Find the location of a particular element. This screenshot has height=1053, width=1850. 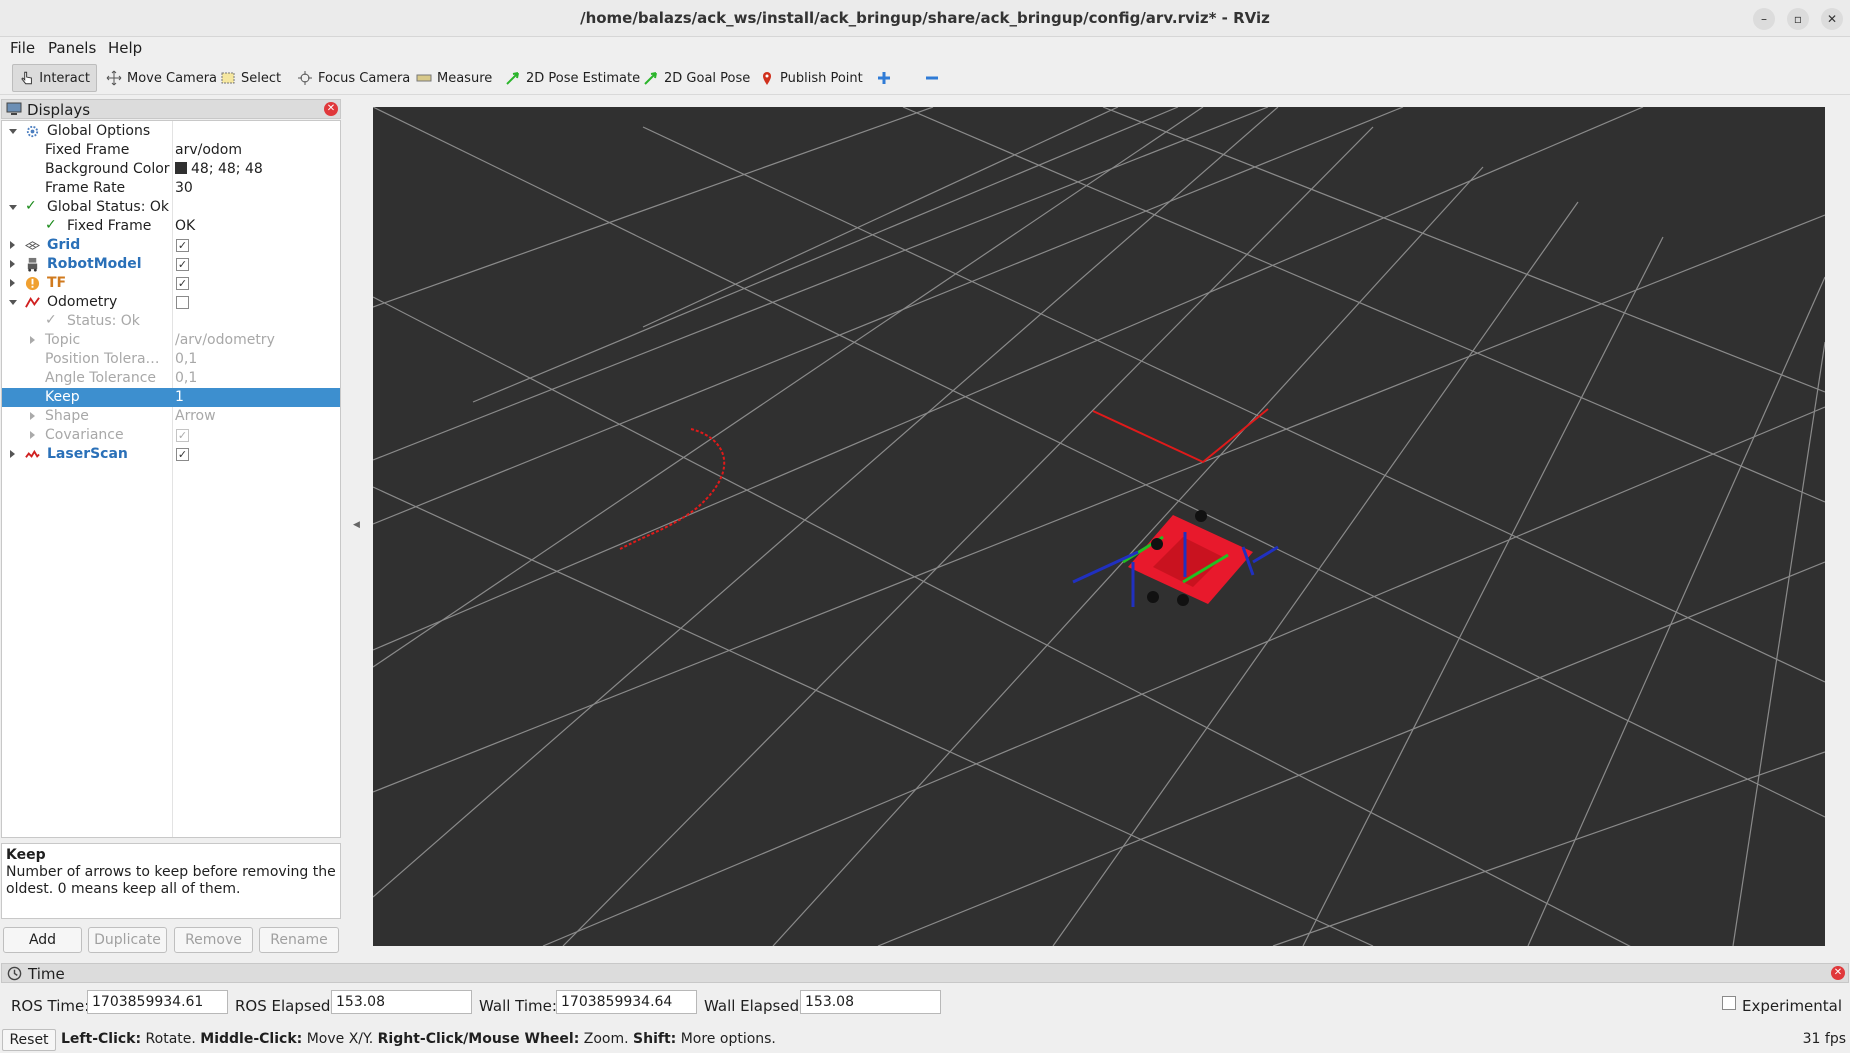

ruler-icon is located at coordinates (424, 78).